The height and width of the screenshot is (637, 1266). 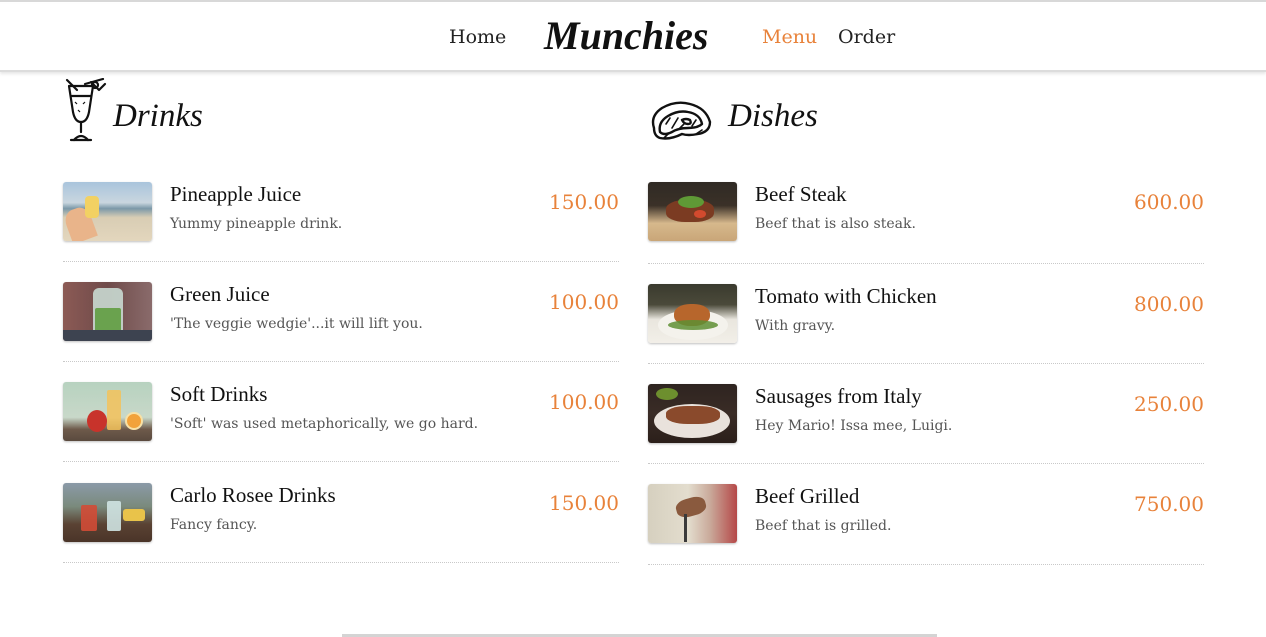 I want to click on cocktail-glass-icon, so click(x=86, y=111).